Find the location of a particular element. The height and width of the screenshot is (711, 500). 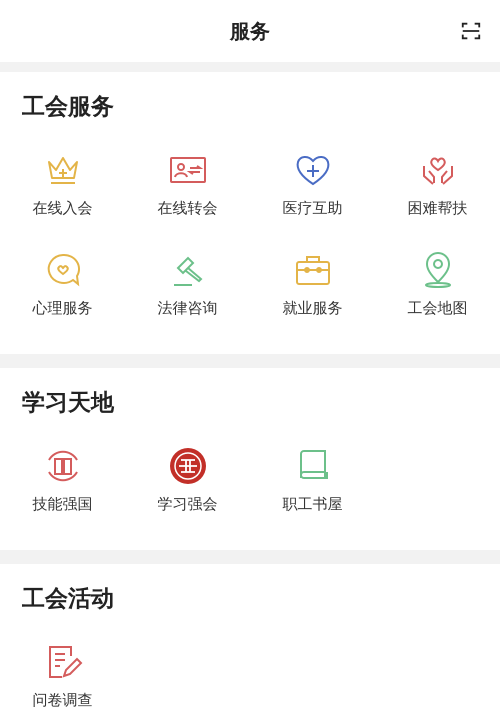

service-label: 问卷调查 is located at coordinates (62, 700).